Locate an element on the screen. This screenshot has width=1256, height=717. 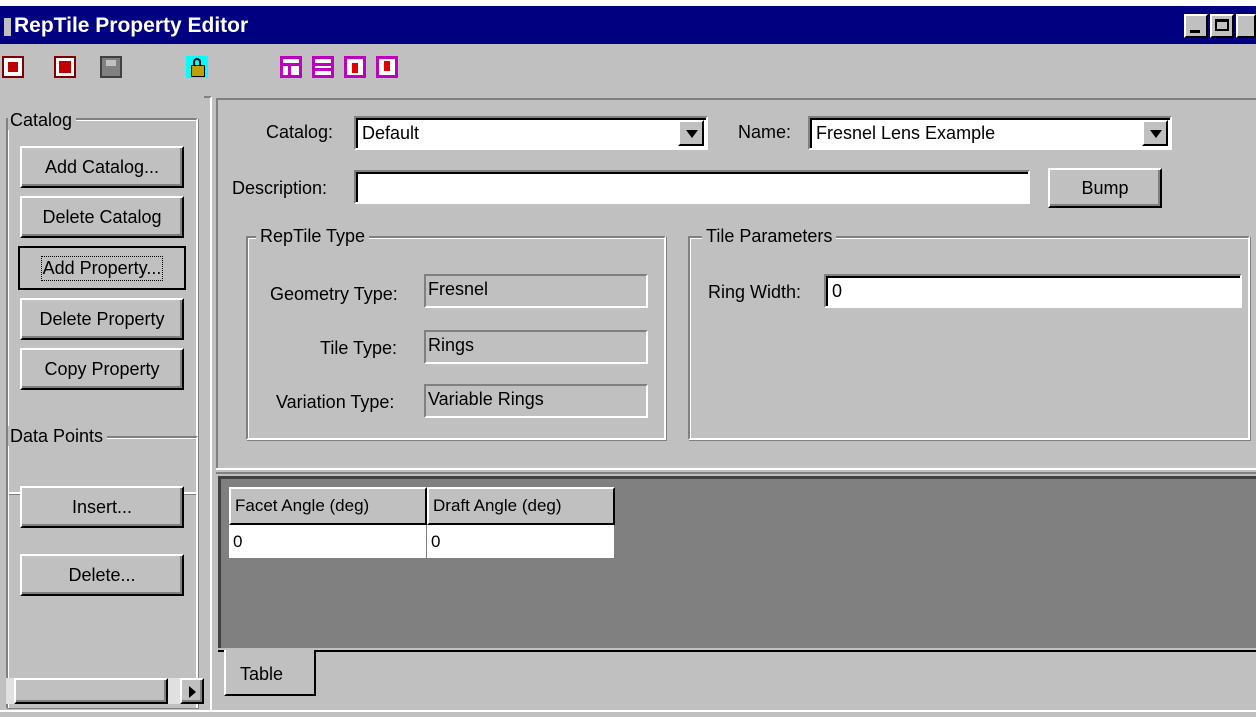
insert-above-icon is located at coordinates (387, 67).